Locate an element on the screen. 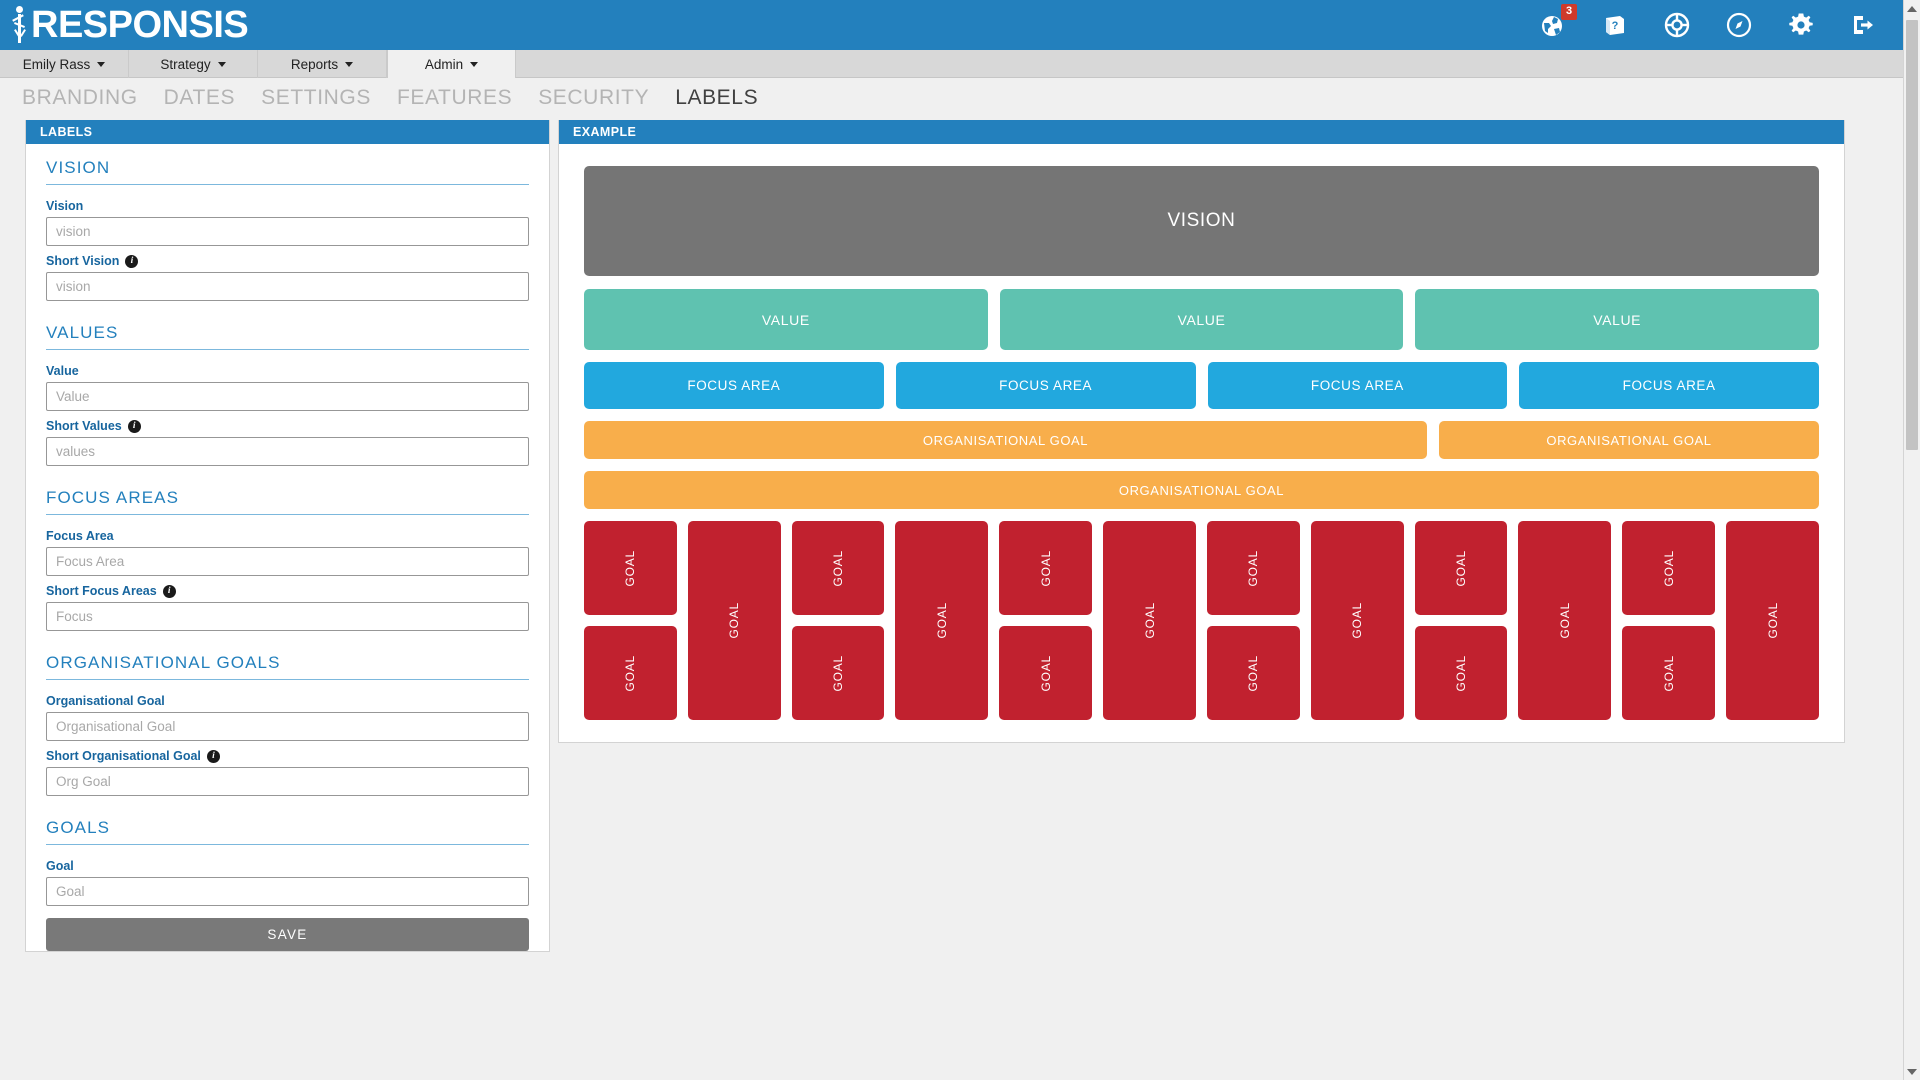 Image resolution: width=1920 pixels, height=1080 pixels. nav-tab-admin: Admin is located at coordinates (451, 64).